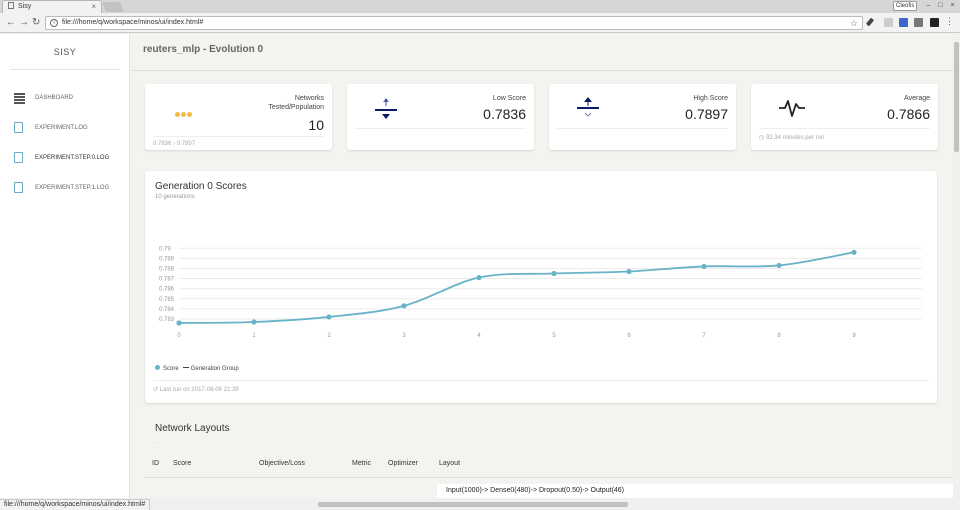 The image size is (960, 510). Describe the element at coordinates (918, 22) in the screenshot. I see `qr-icon` at that location.